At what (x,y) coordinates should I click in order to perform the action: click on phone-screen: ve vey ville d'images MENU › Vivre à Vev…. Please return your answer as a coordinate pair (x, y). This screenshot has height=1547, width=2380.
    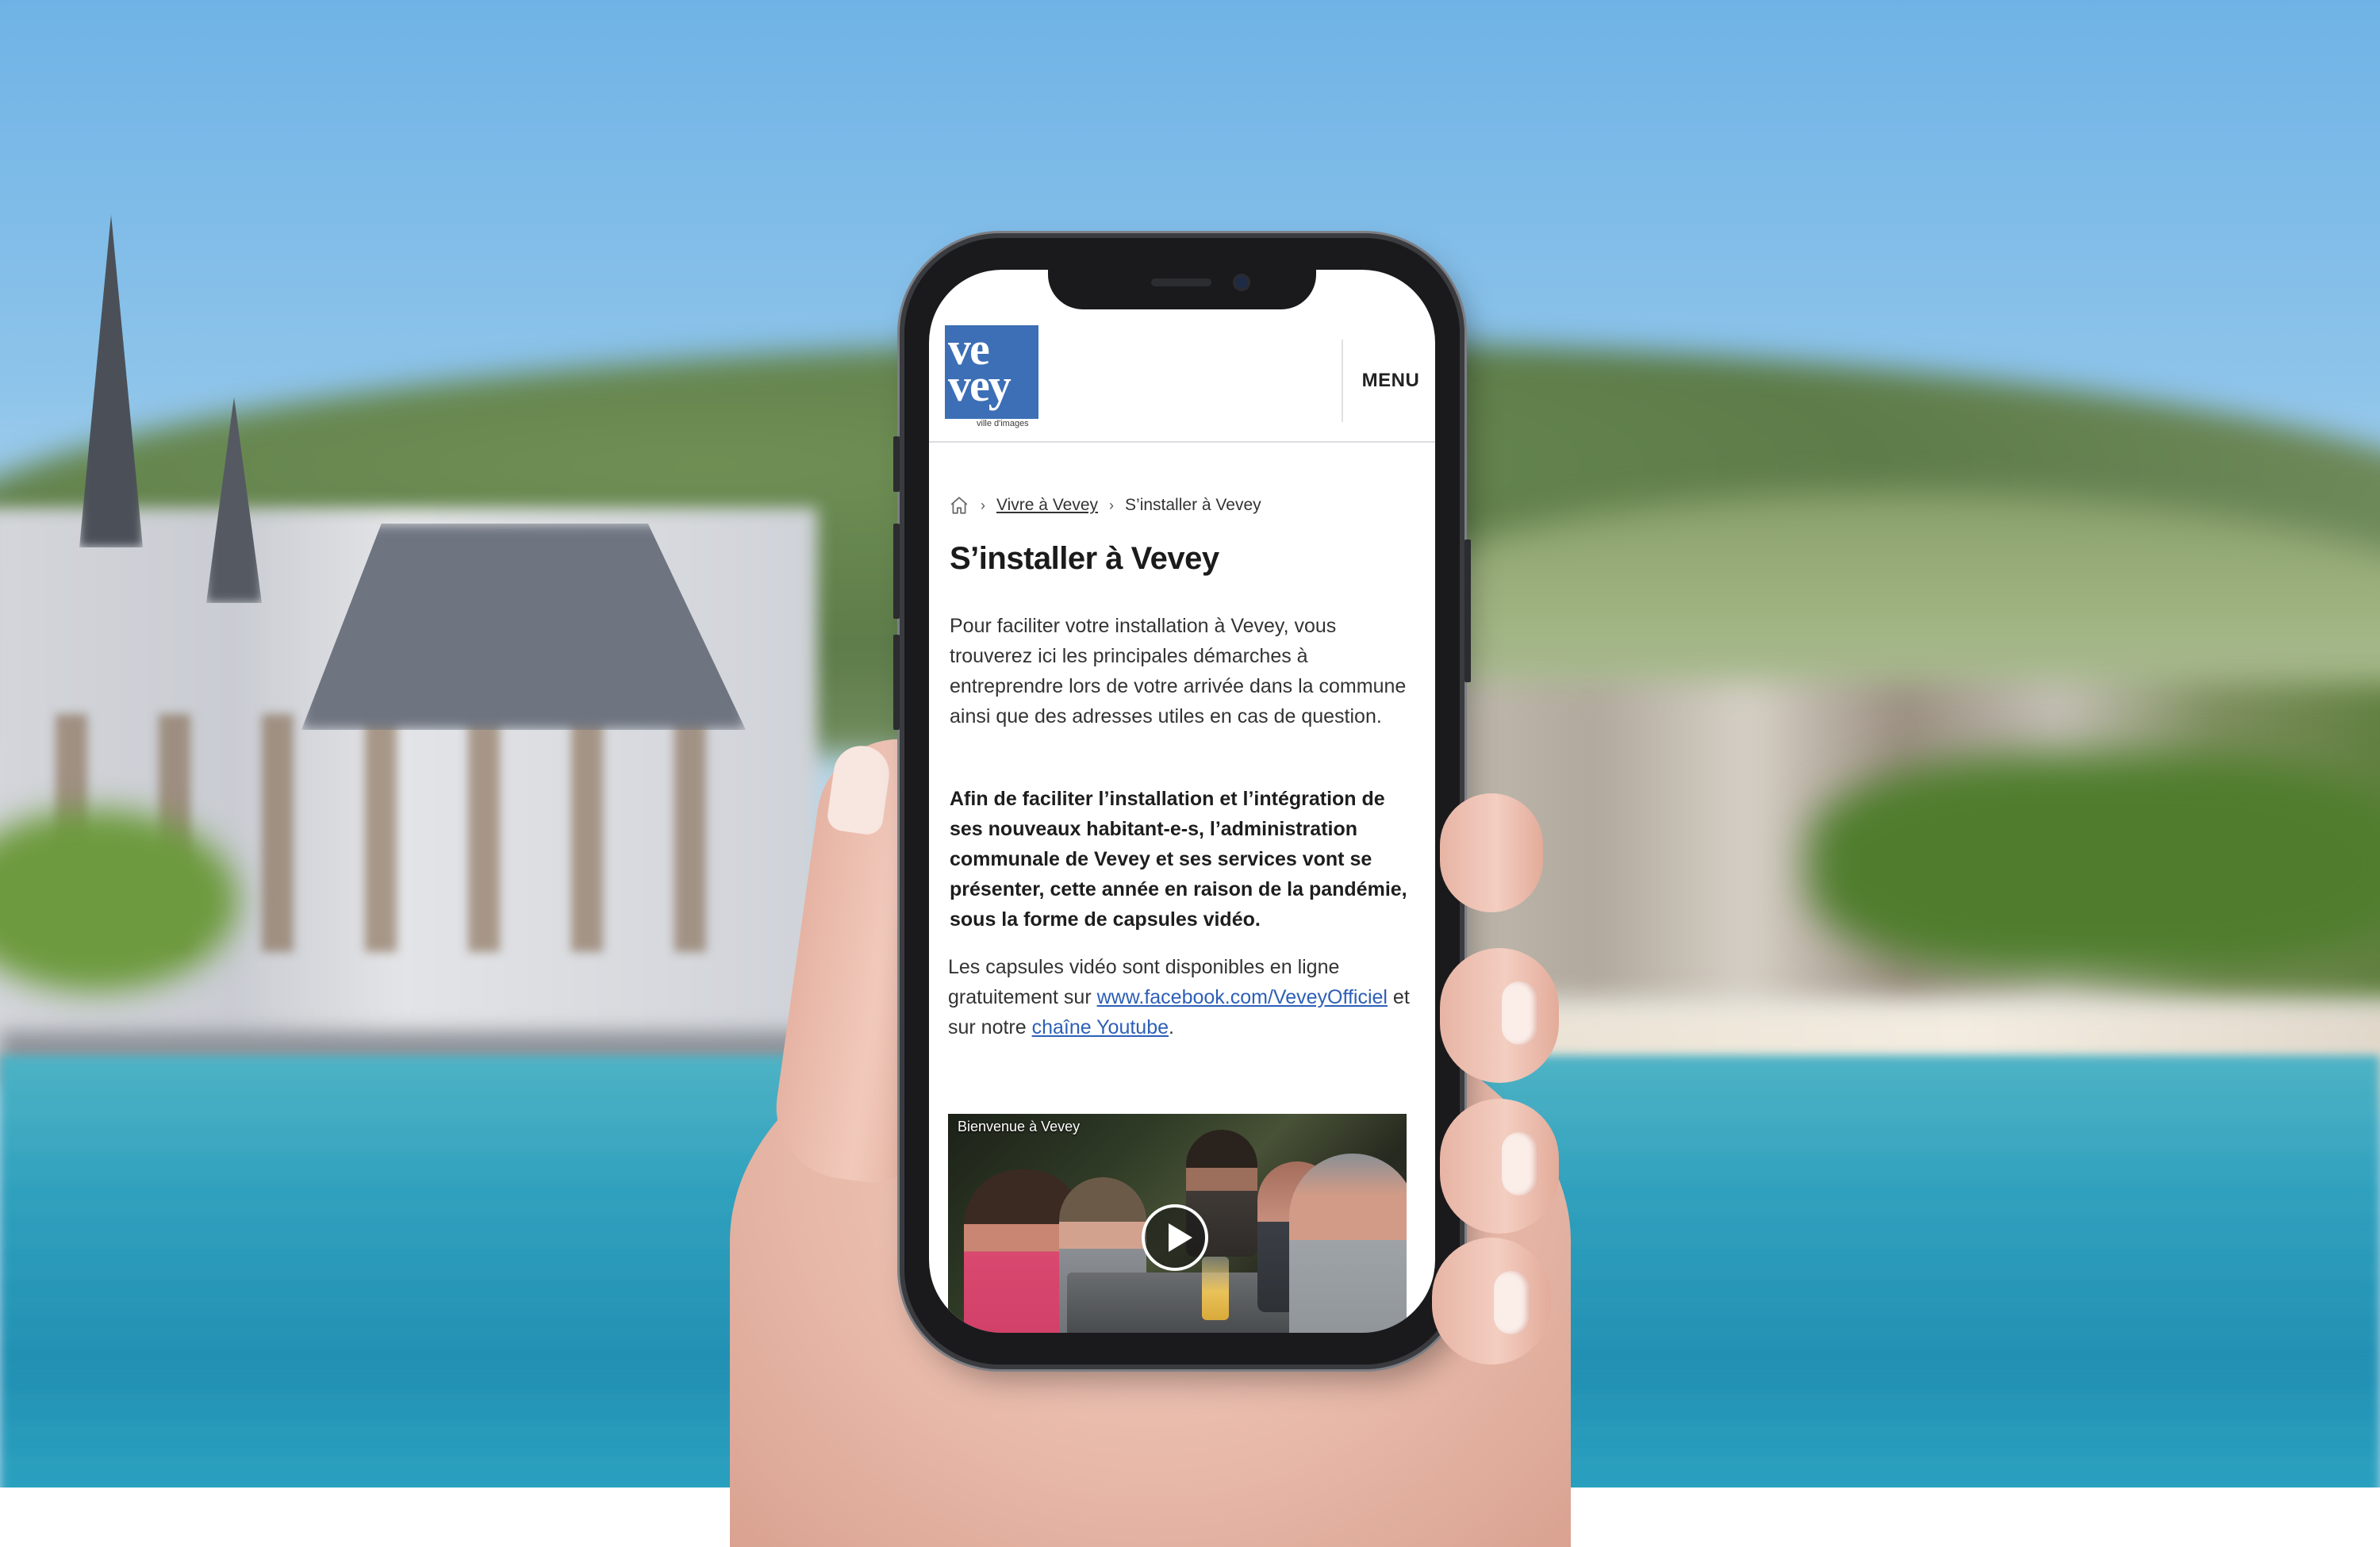
    Looking at the image, I should click on (1182, 801).